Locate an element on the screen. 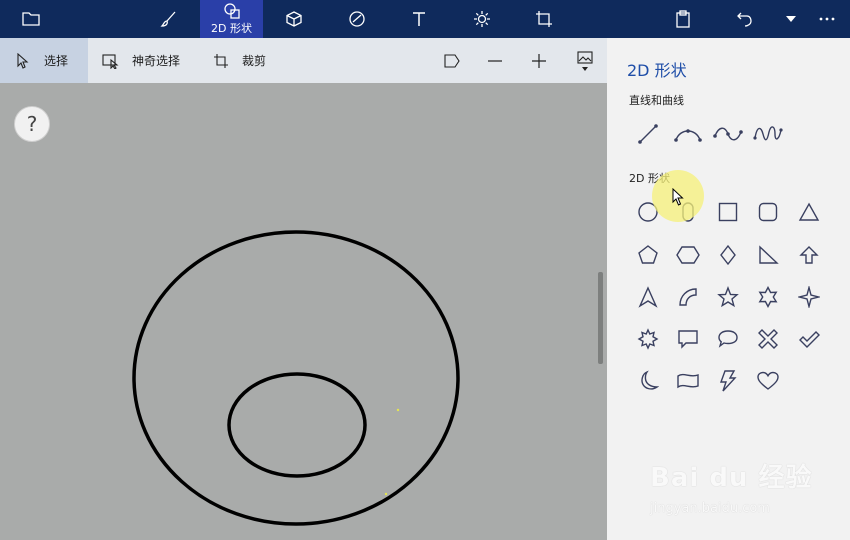 Image resolution: width=850 pixels, height=540 pixels. x-mark-icon is located at coordinates (768, 339).